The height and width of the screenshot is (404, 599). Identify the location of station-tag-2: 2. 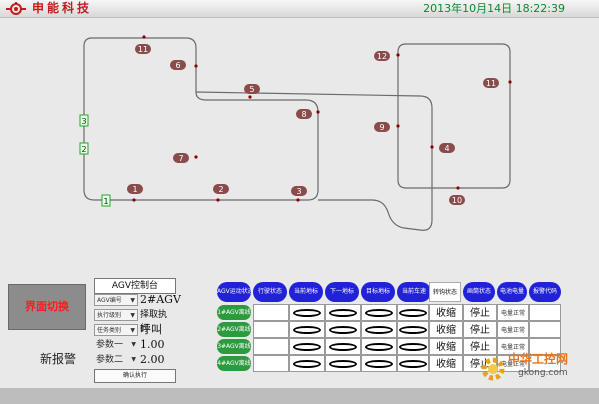
(221, 189).